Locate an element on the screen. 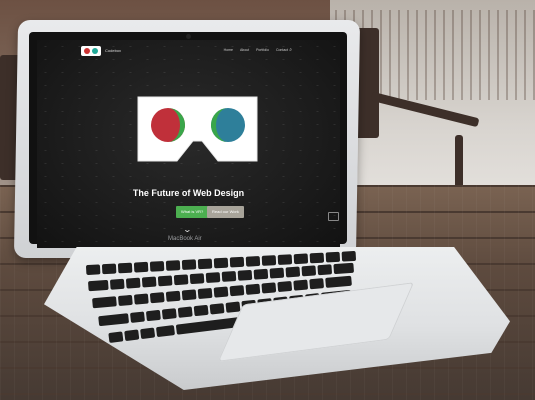 Image resolution: width=535 pixels, height=400 pixels. chevron-down-icon: ⌄ is located at coordinates (187, 229).